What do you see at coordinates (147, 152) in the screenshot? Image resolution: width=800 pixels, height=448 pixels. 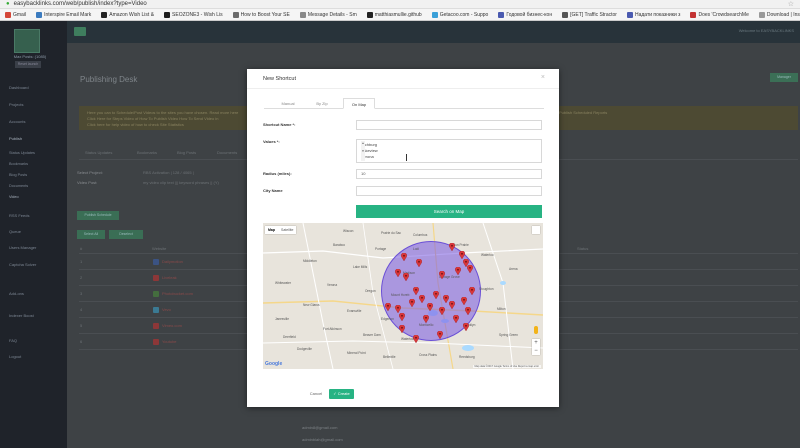 I see `sub-tab: Bookmarks` at bounding box center [147, 152].